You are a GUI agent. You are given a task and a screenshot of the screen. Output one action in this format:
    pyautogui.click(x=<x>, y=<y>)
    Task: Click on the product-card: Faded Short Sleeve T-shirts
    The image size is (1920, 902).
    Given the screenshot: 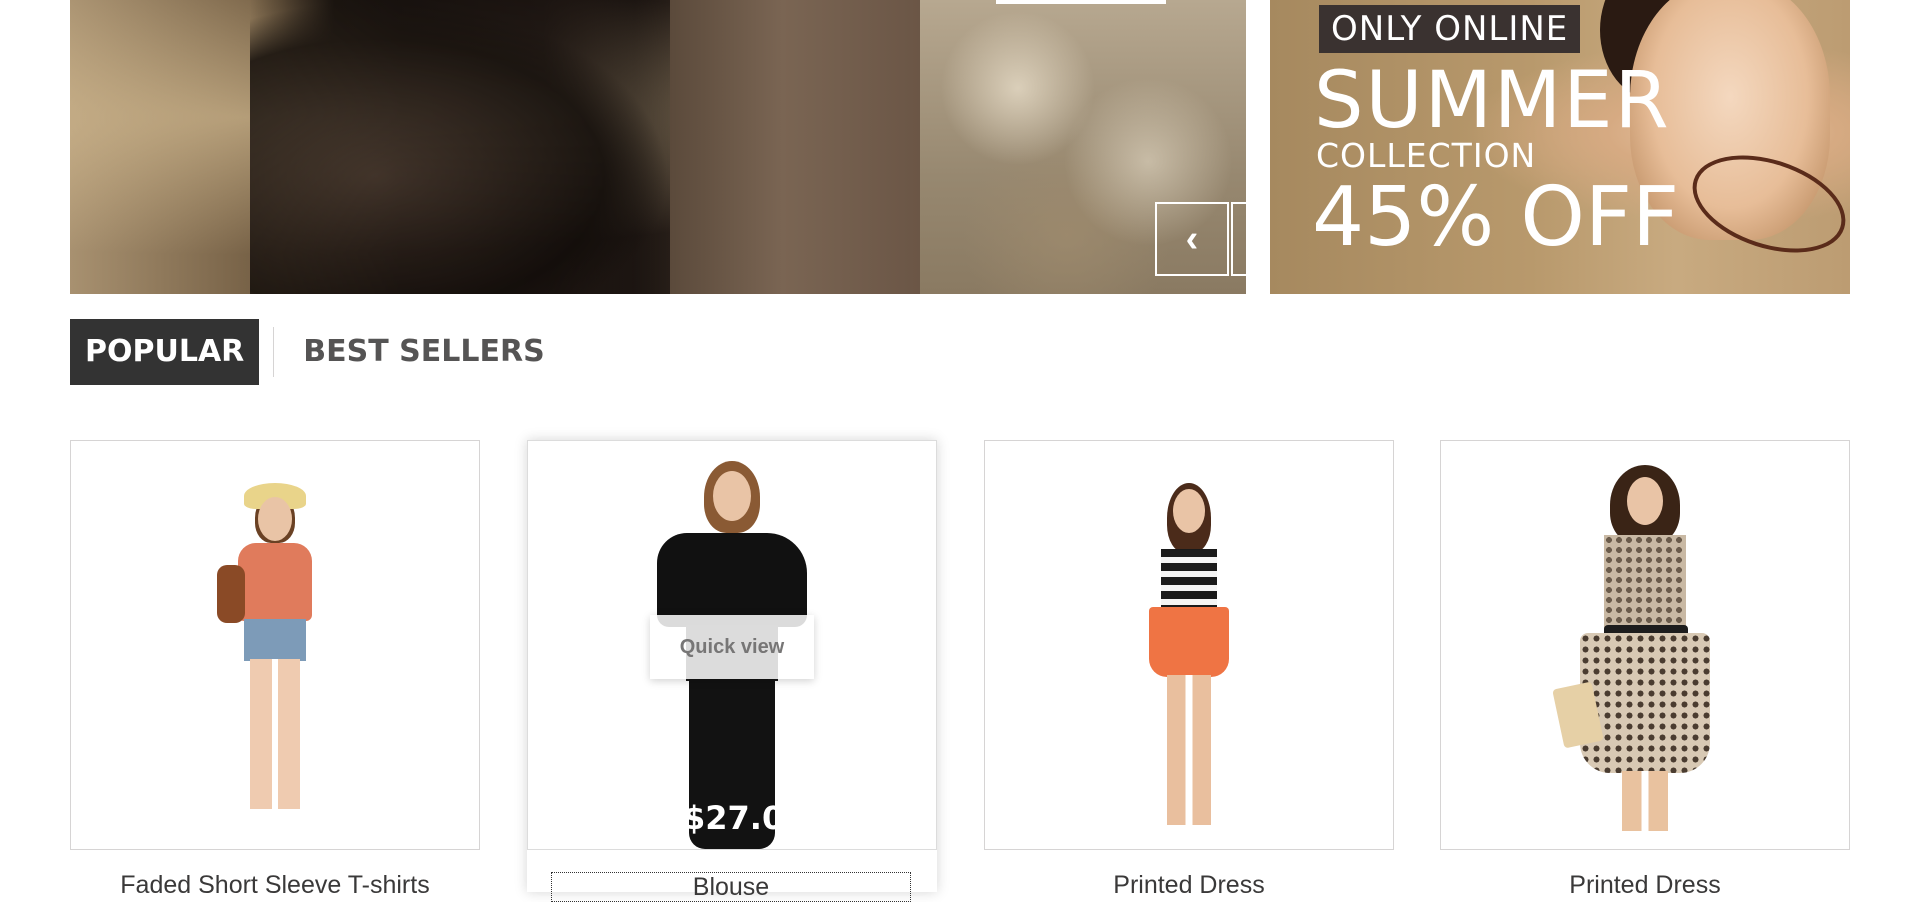 What is the action you would take?
    pyautogui.click(x=275, y=669)
    